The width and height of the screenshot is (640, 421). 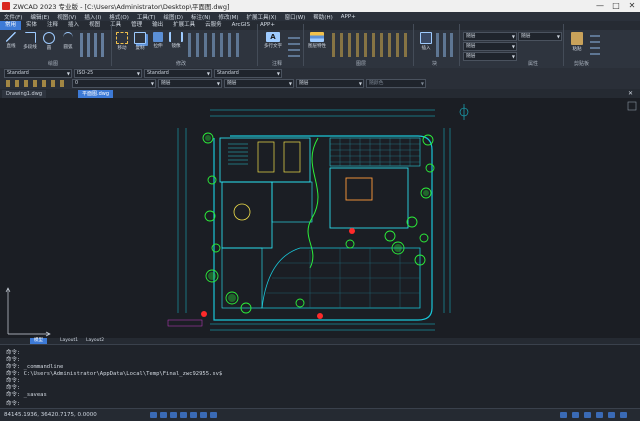 What do you see at coordinates (176, 37) in the screenshot?
I see `mirror-icon` at bounding box center [176, 37].